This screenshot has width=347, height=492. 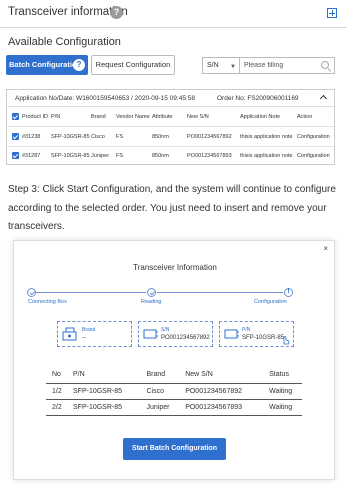 I want to click on chevron-down-icon: ▼, so click(x=233, y=67).